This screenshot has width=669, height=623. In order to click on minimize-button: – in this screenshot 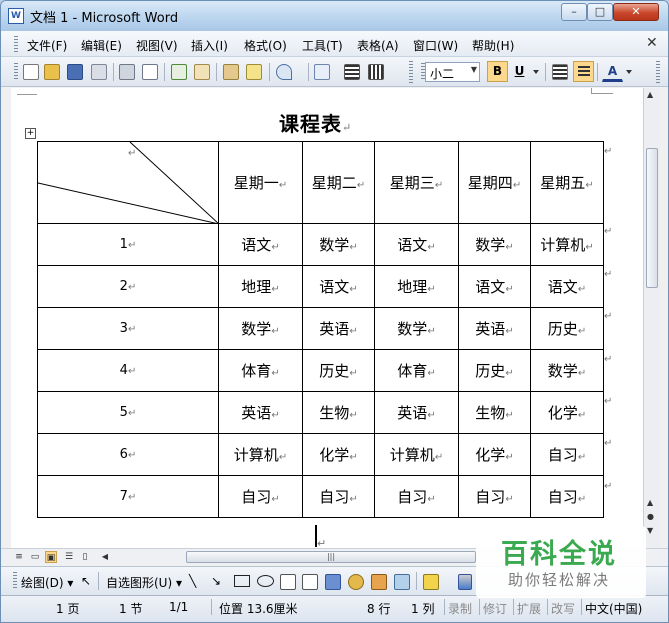, I will do `click(574, 12)`.